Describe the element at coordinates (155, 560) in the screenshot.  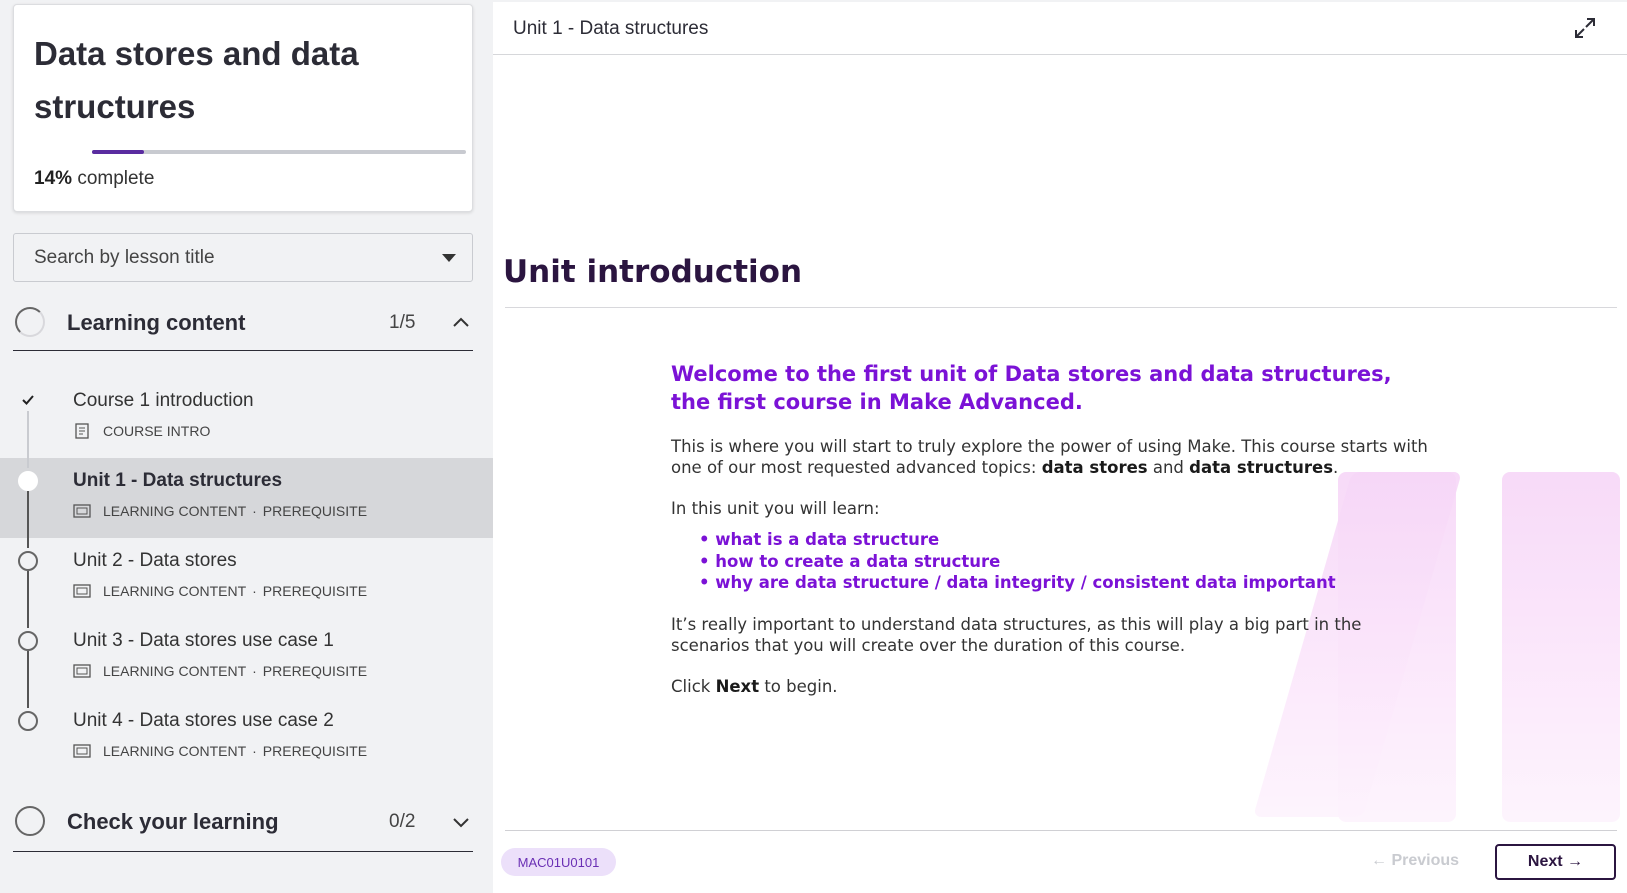
I see `lesson-title: Unit 2 - Data stores` at that location.